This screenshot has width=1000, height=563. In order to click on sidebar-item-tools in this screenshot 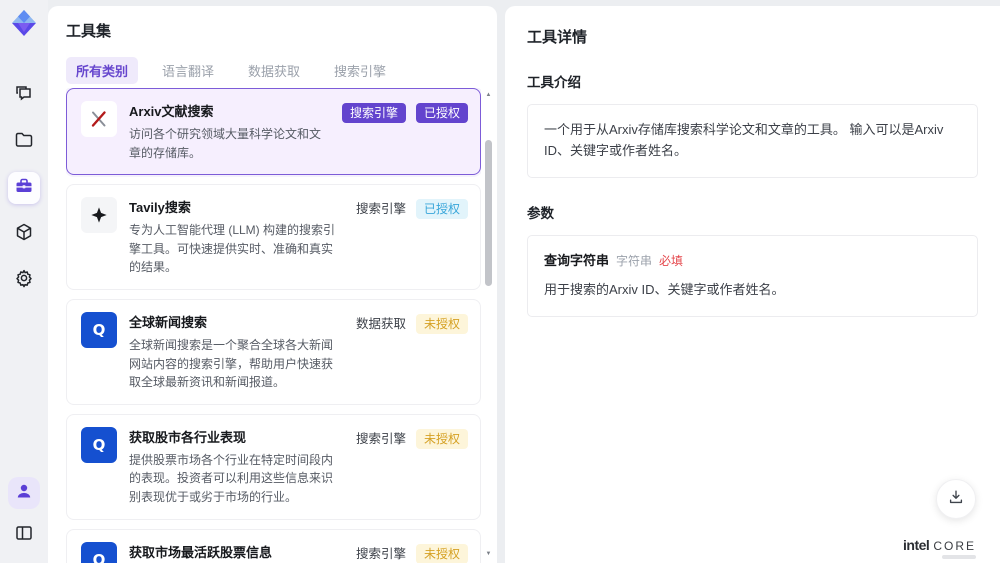, I will do `click(24, 188)`.